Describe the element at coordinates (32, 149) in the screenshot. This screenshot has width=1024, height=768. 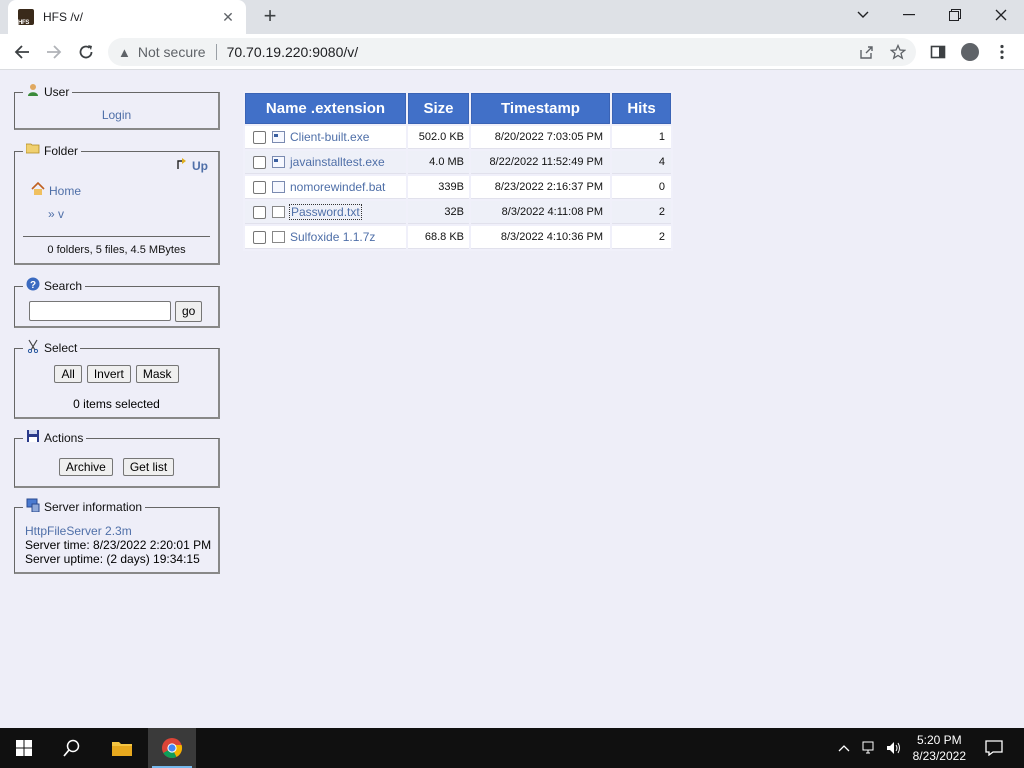
I see `folder-icon` at that location.